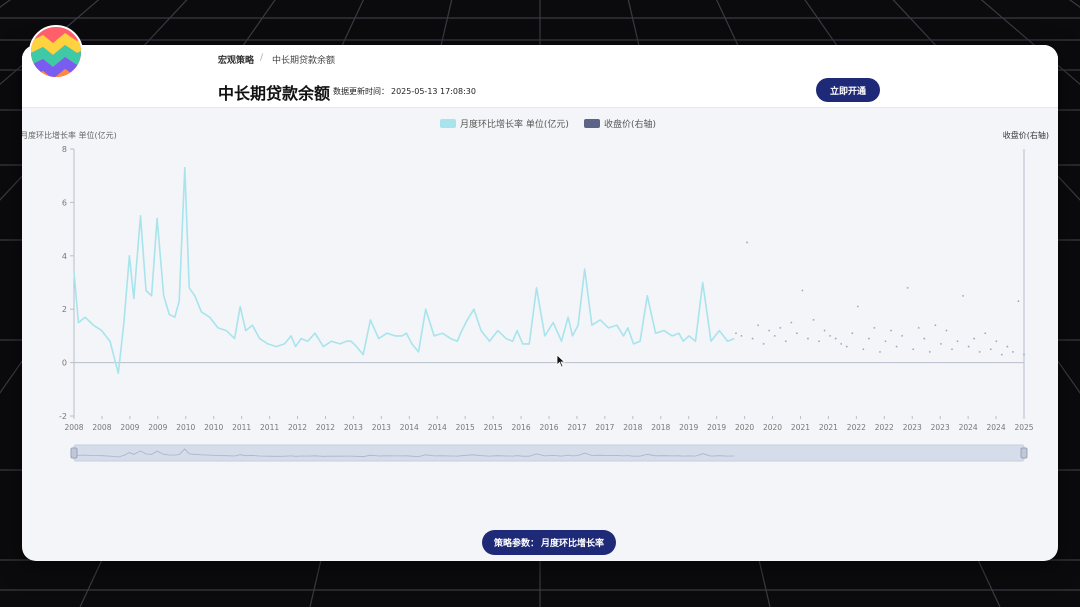 The width and height of the screenshot is (1080, 607). Describe the element at coordinates (64, 149) in the screenshot. I see `y-tick-label: 8` at that location.